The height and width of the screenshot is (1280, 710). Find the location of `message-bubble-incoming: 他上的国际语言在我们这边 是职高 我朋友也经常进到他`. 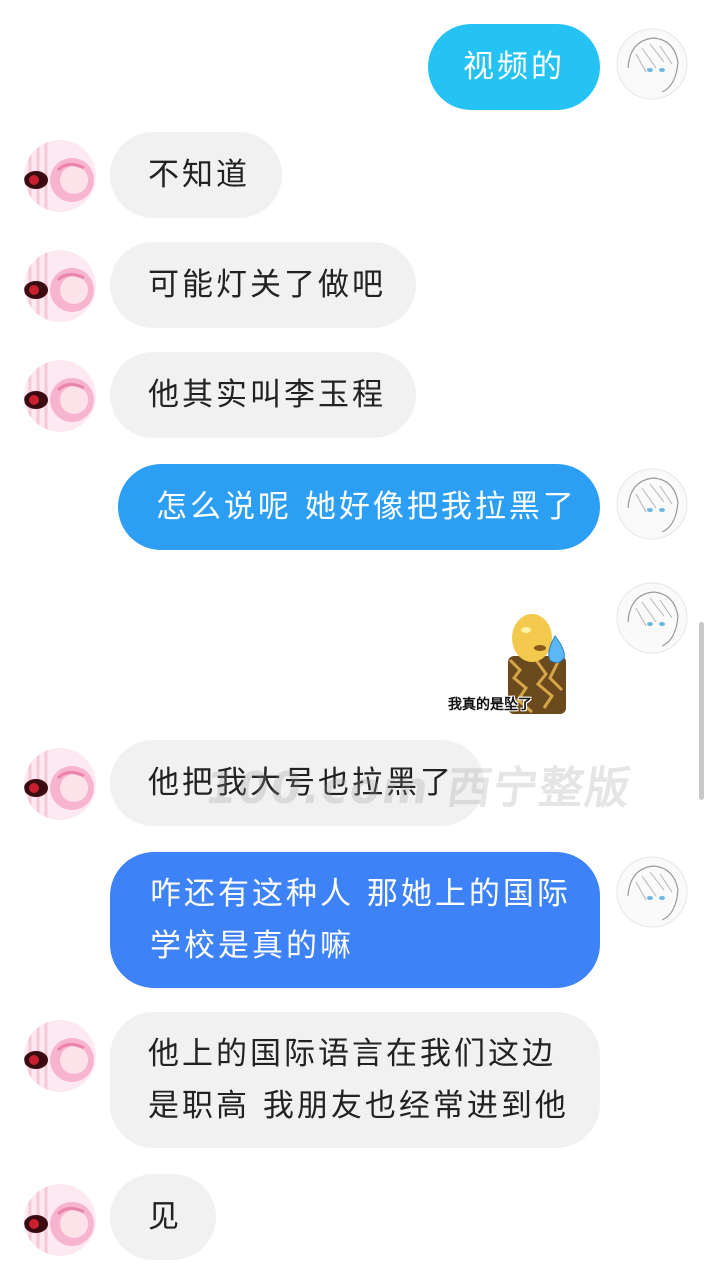

message-bubble-incoming: 他上的国际语言在我们这边 是职高 我朋友也经常进到他 is located at coordinates (355, 1080).